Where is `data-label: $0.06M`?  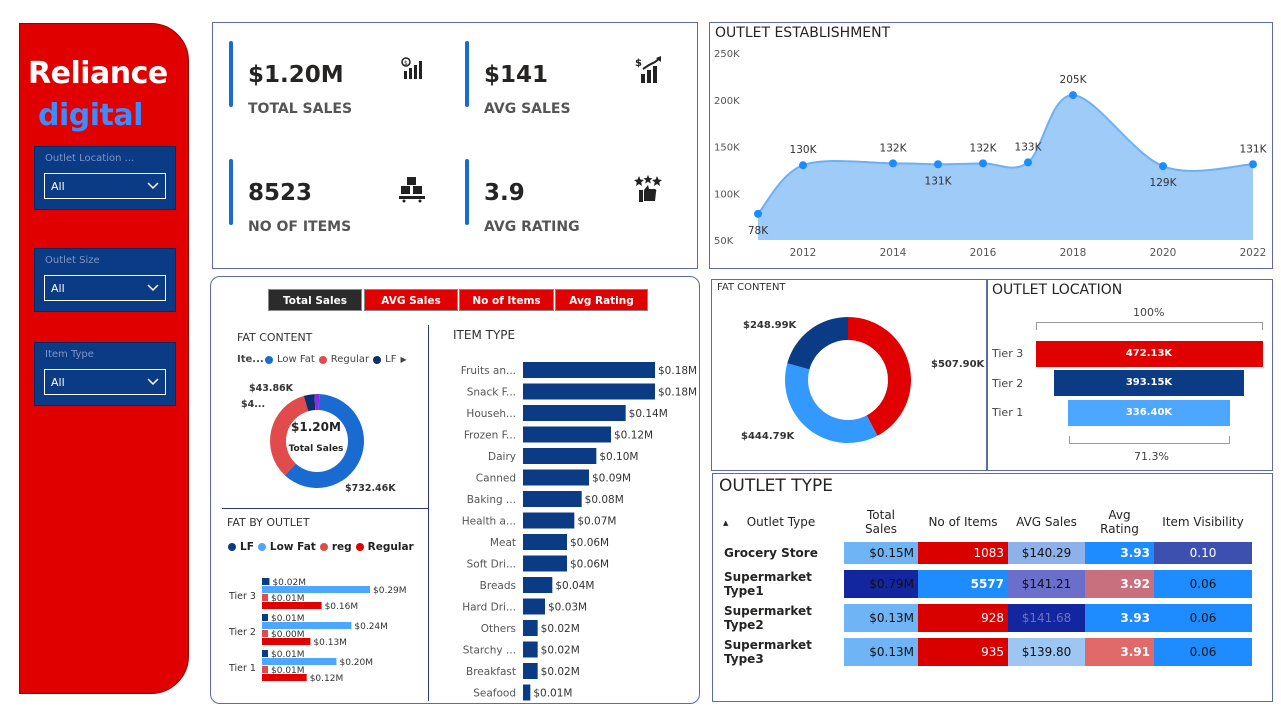 data-label: $0.06M is located at coordinates (589, 543).